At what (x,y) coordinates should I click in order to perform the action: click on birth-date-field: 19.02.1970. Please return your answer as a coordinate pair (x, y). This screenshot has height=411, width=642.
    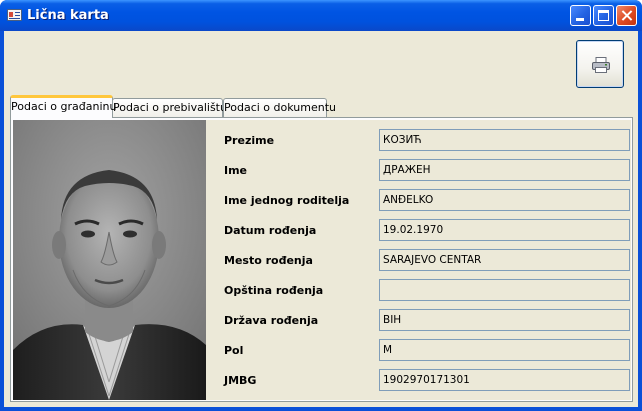
    Looking at the image, I should click on (504, 230).